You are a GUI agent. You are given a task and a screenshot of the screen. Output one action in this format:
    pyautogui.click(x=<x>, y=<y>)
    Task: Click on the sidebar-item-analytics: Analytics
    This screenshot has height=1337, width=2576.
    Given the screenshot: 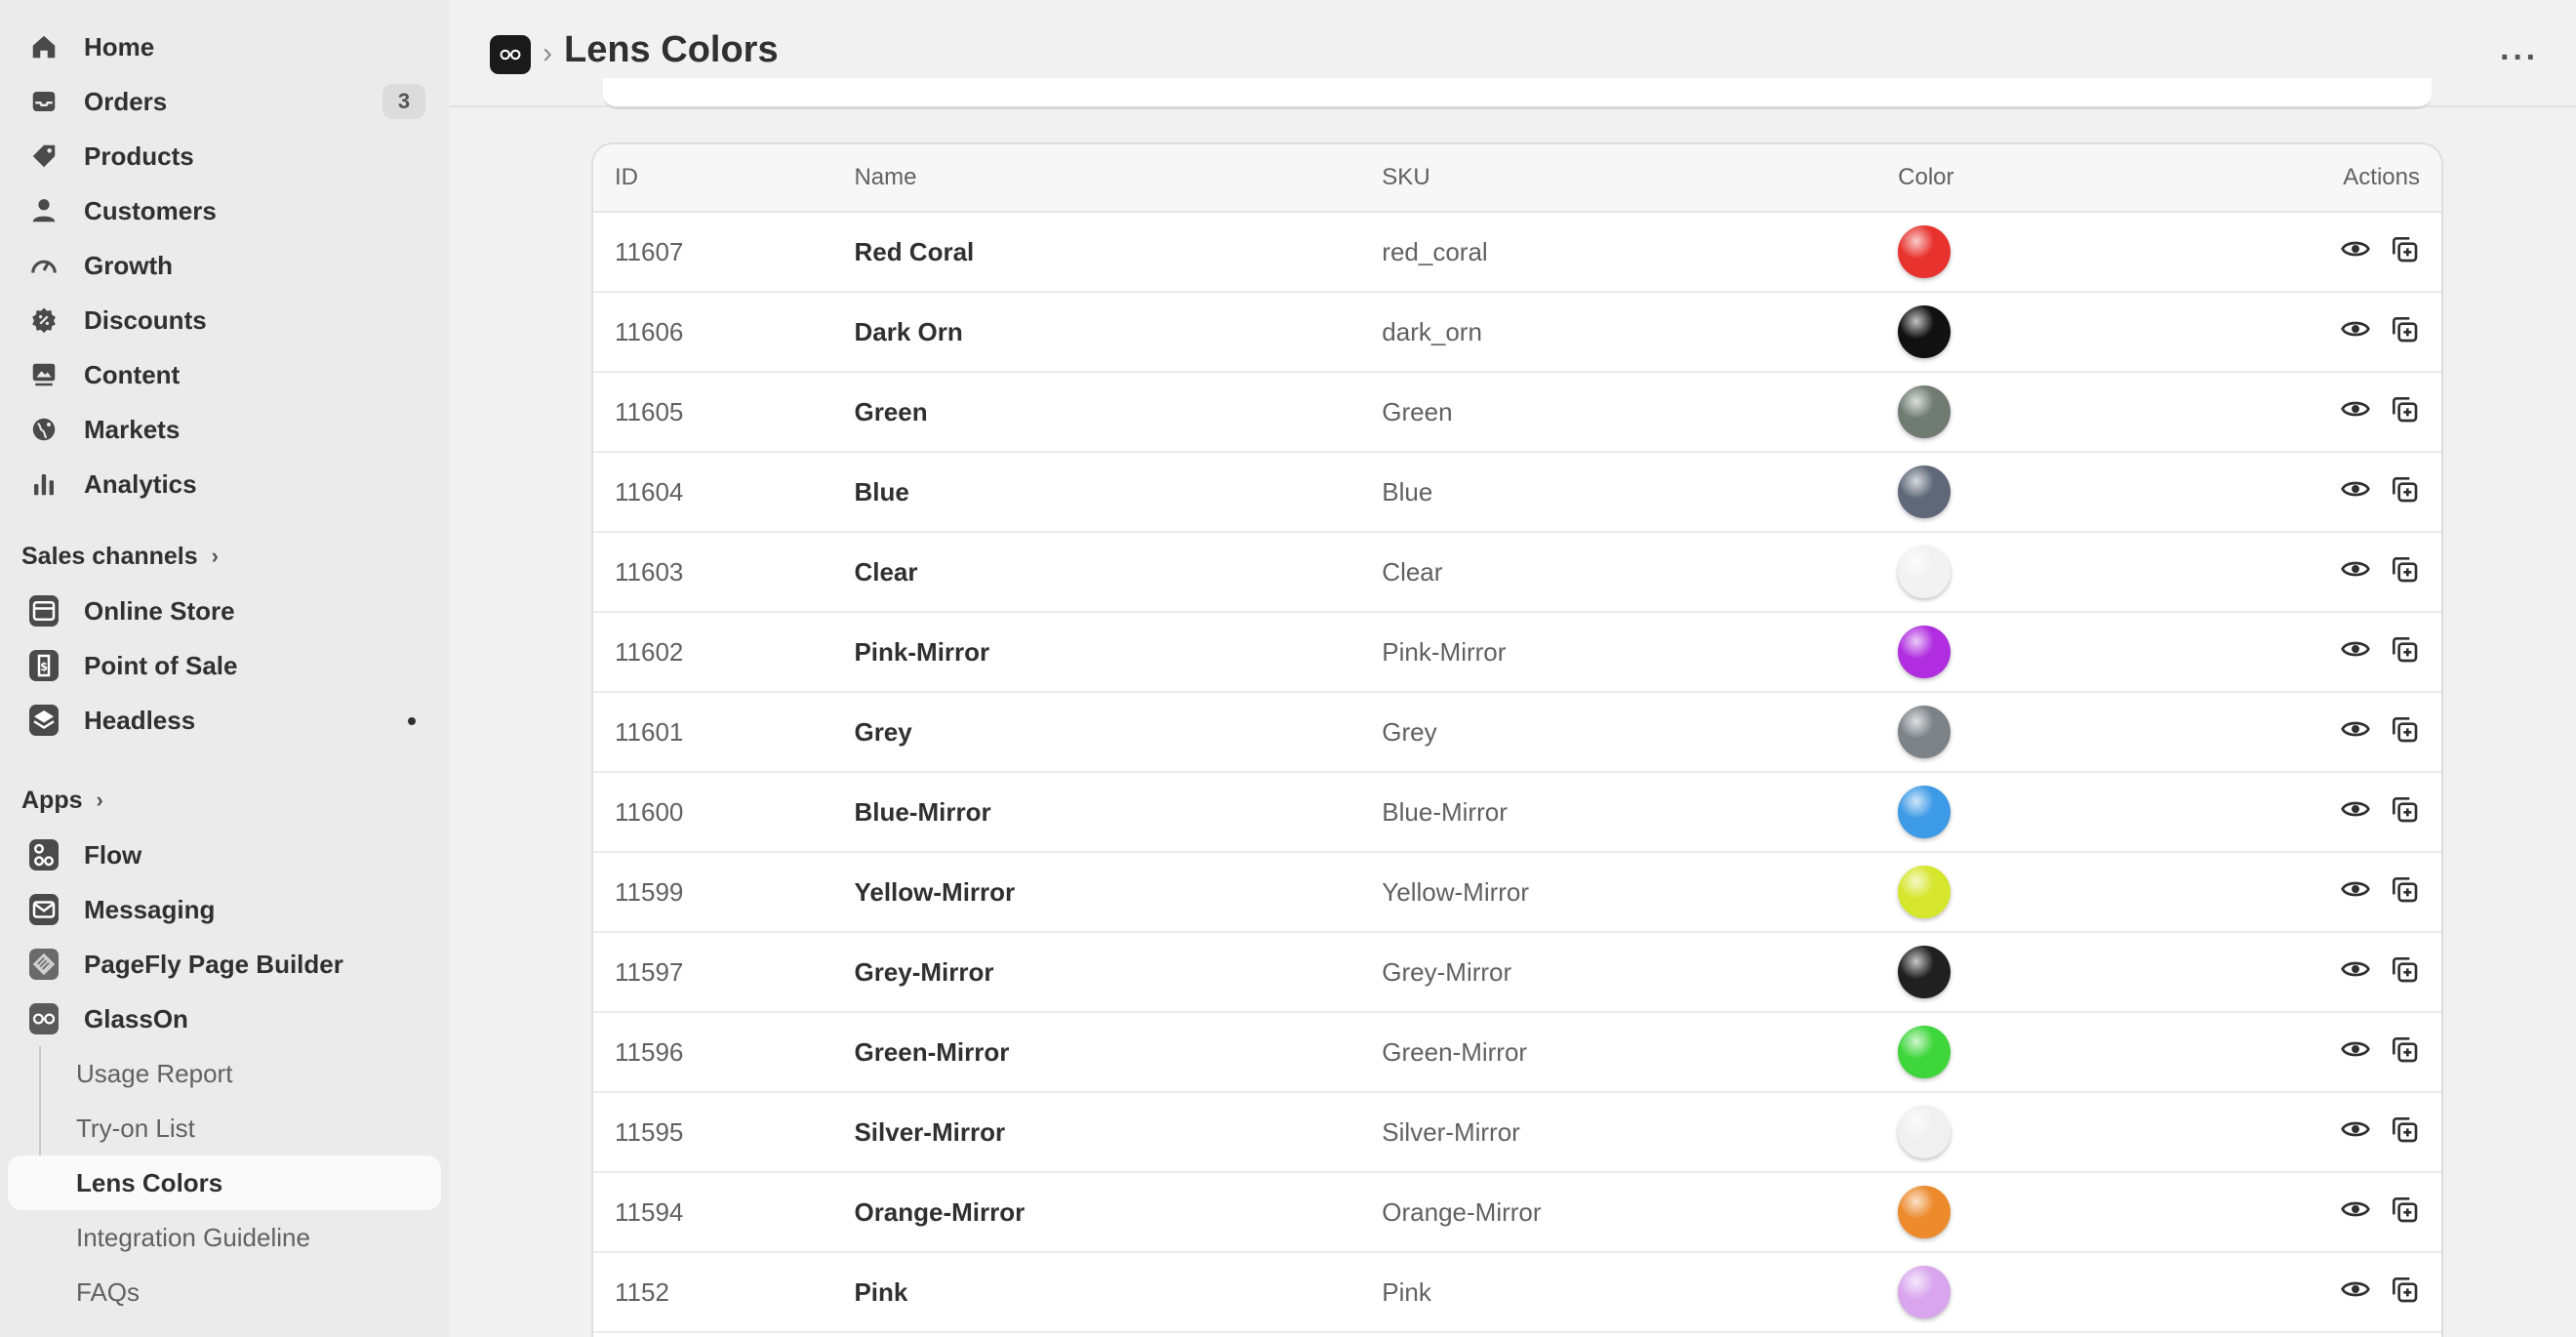 What is the action you would take?
    pyautogui.click(x=224, y=484)
    